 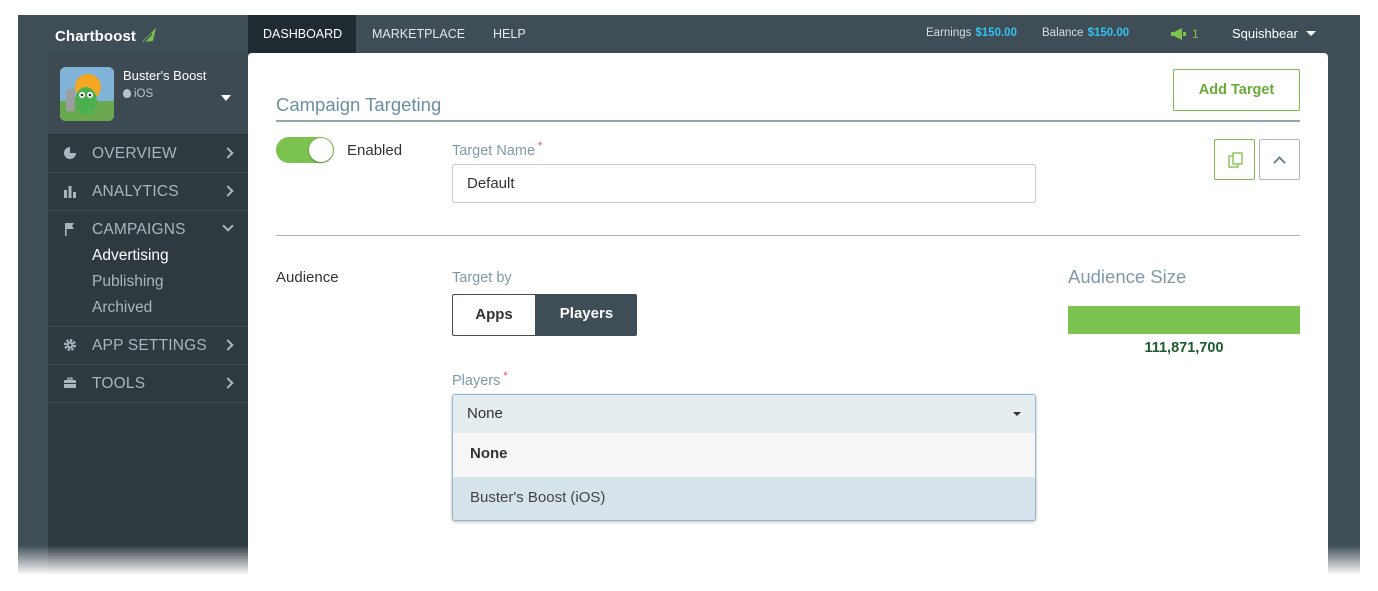 What do you see at coordinates (494, 315) in the screenshot?
I see `target-by-apps-button: Apps` at bounding box center [494, 315].